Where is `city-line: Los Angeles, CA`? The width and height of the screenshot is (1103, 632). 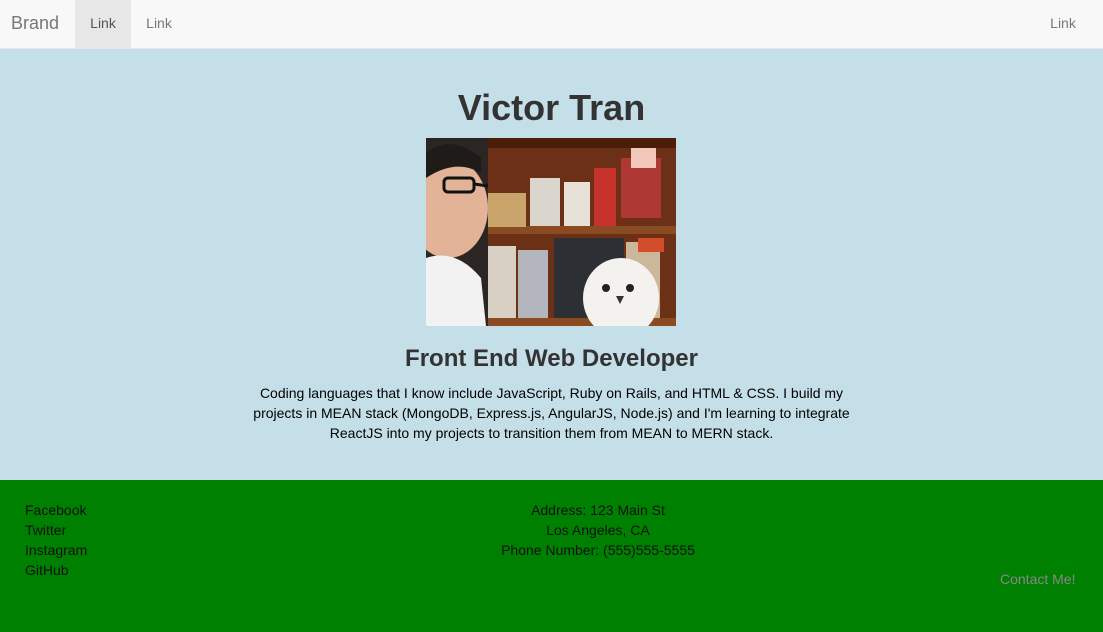
city-line: Los Angeles, CA is located at coordinates (598, 530).